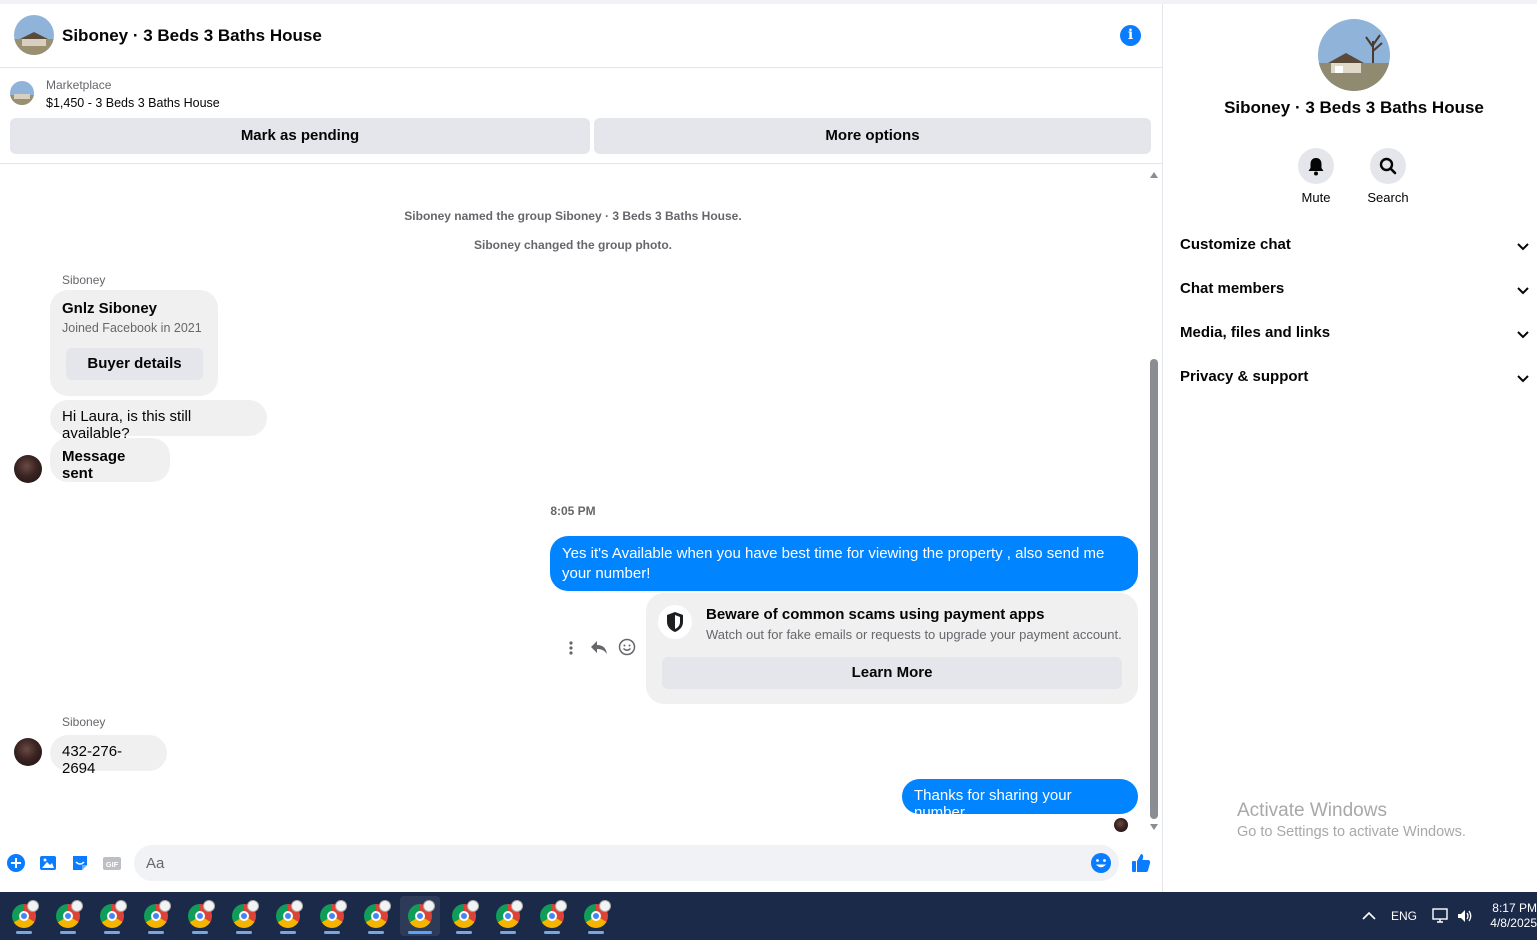 The width and height of the screenshot is (1537, 940). I want to click on learn-more-button: Learn More, so click(892, 673).